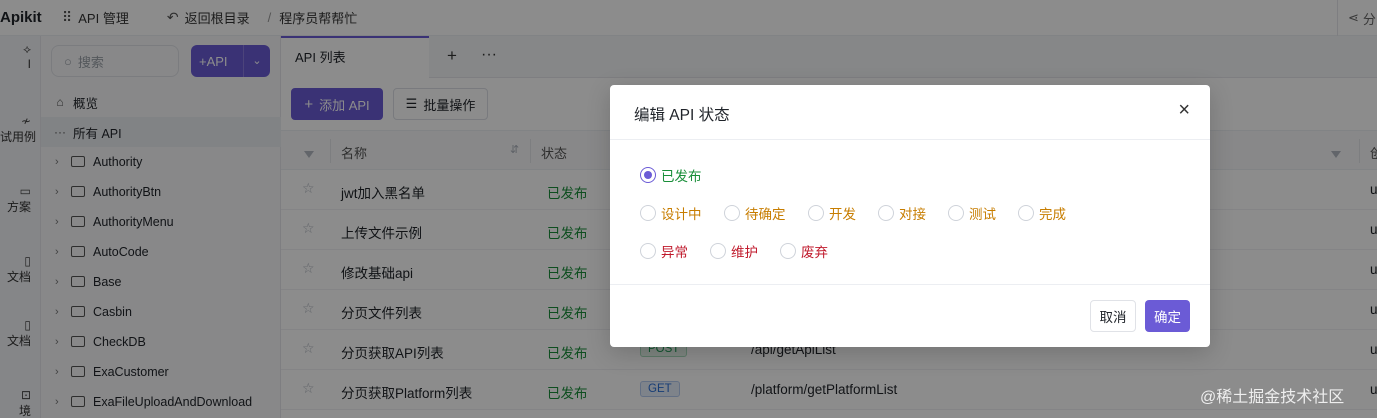 This screenshot has height=418, width=1377. Describe the element at coordinates (1167, 316) in the screenshot. I see `confirm-button: 确定` at that location.